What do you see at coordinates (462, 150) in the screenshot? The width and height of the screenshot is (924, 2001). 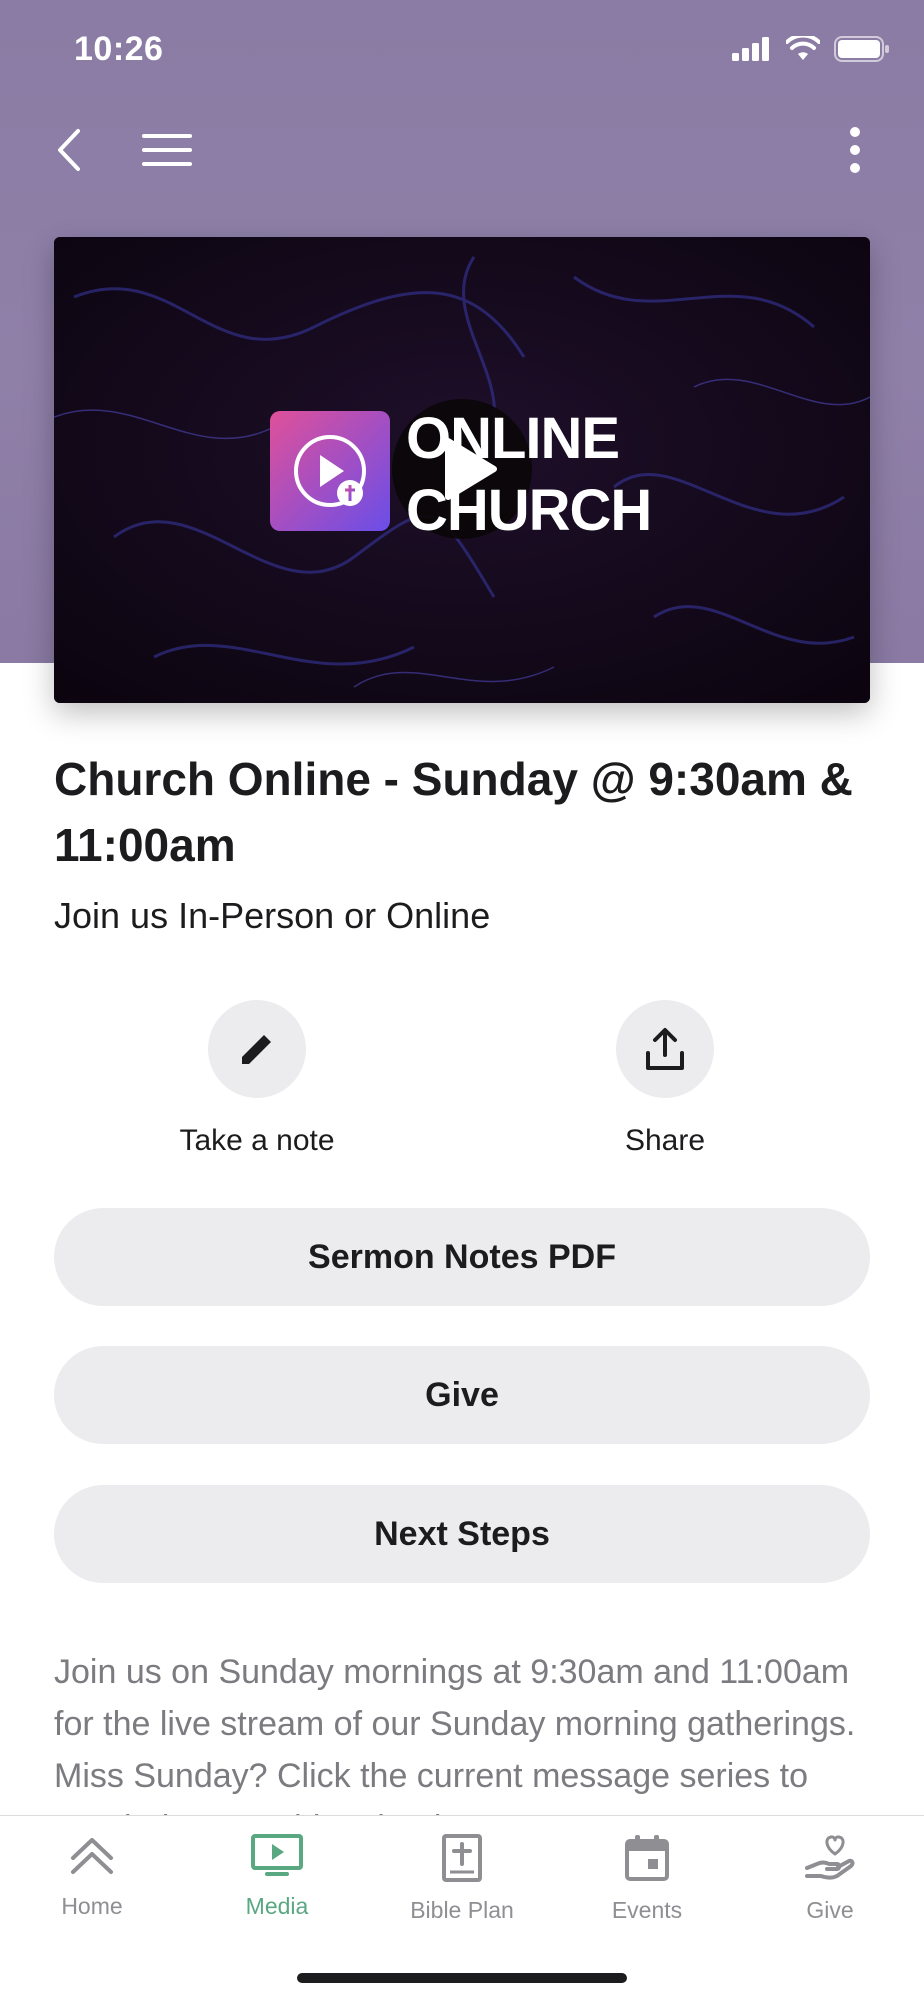 I see `nav-bar` at bounding box center [462, 150].